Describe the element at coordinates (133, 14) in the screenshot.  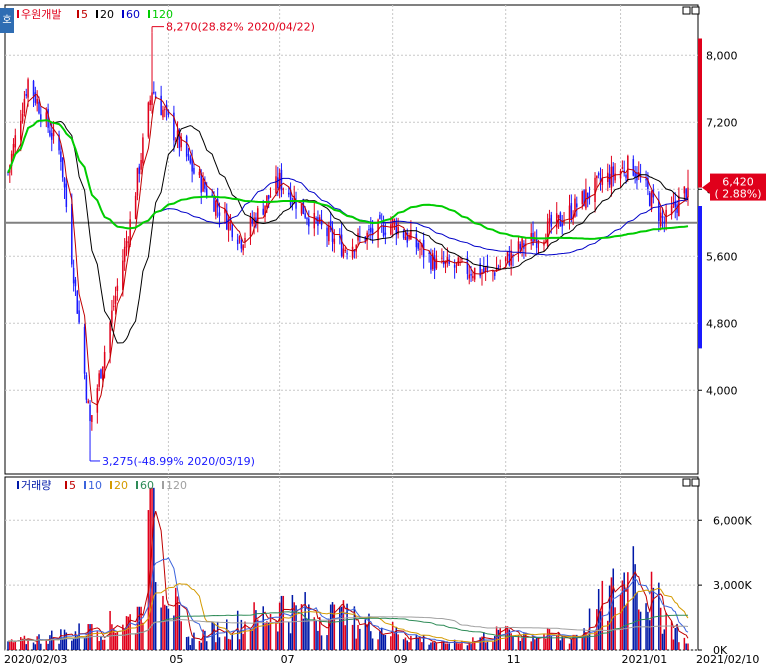
I see `price-legend-label: 60` at that location.